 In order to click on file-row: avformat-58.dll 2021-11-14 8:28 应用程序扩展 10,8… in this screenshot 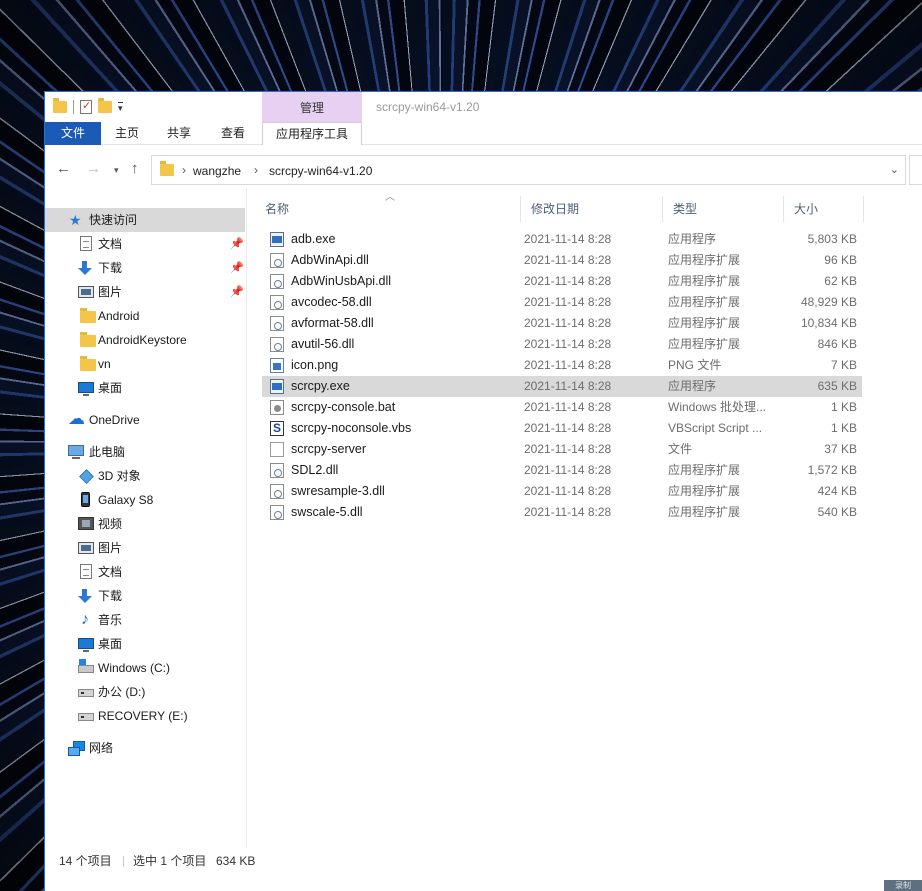, I will do `click(562, 323)`.